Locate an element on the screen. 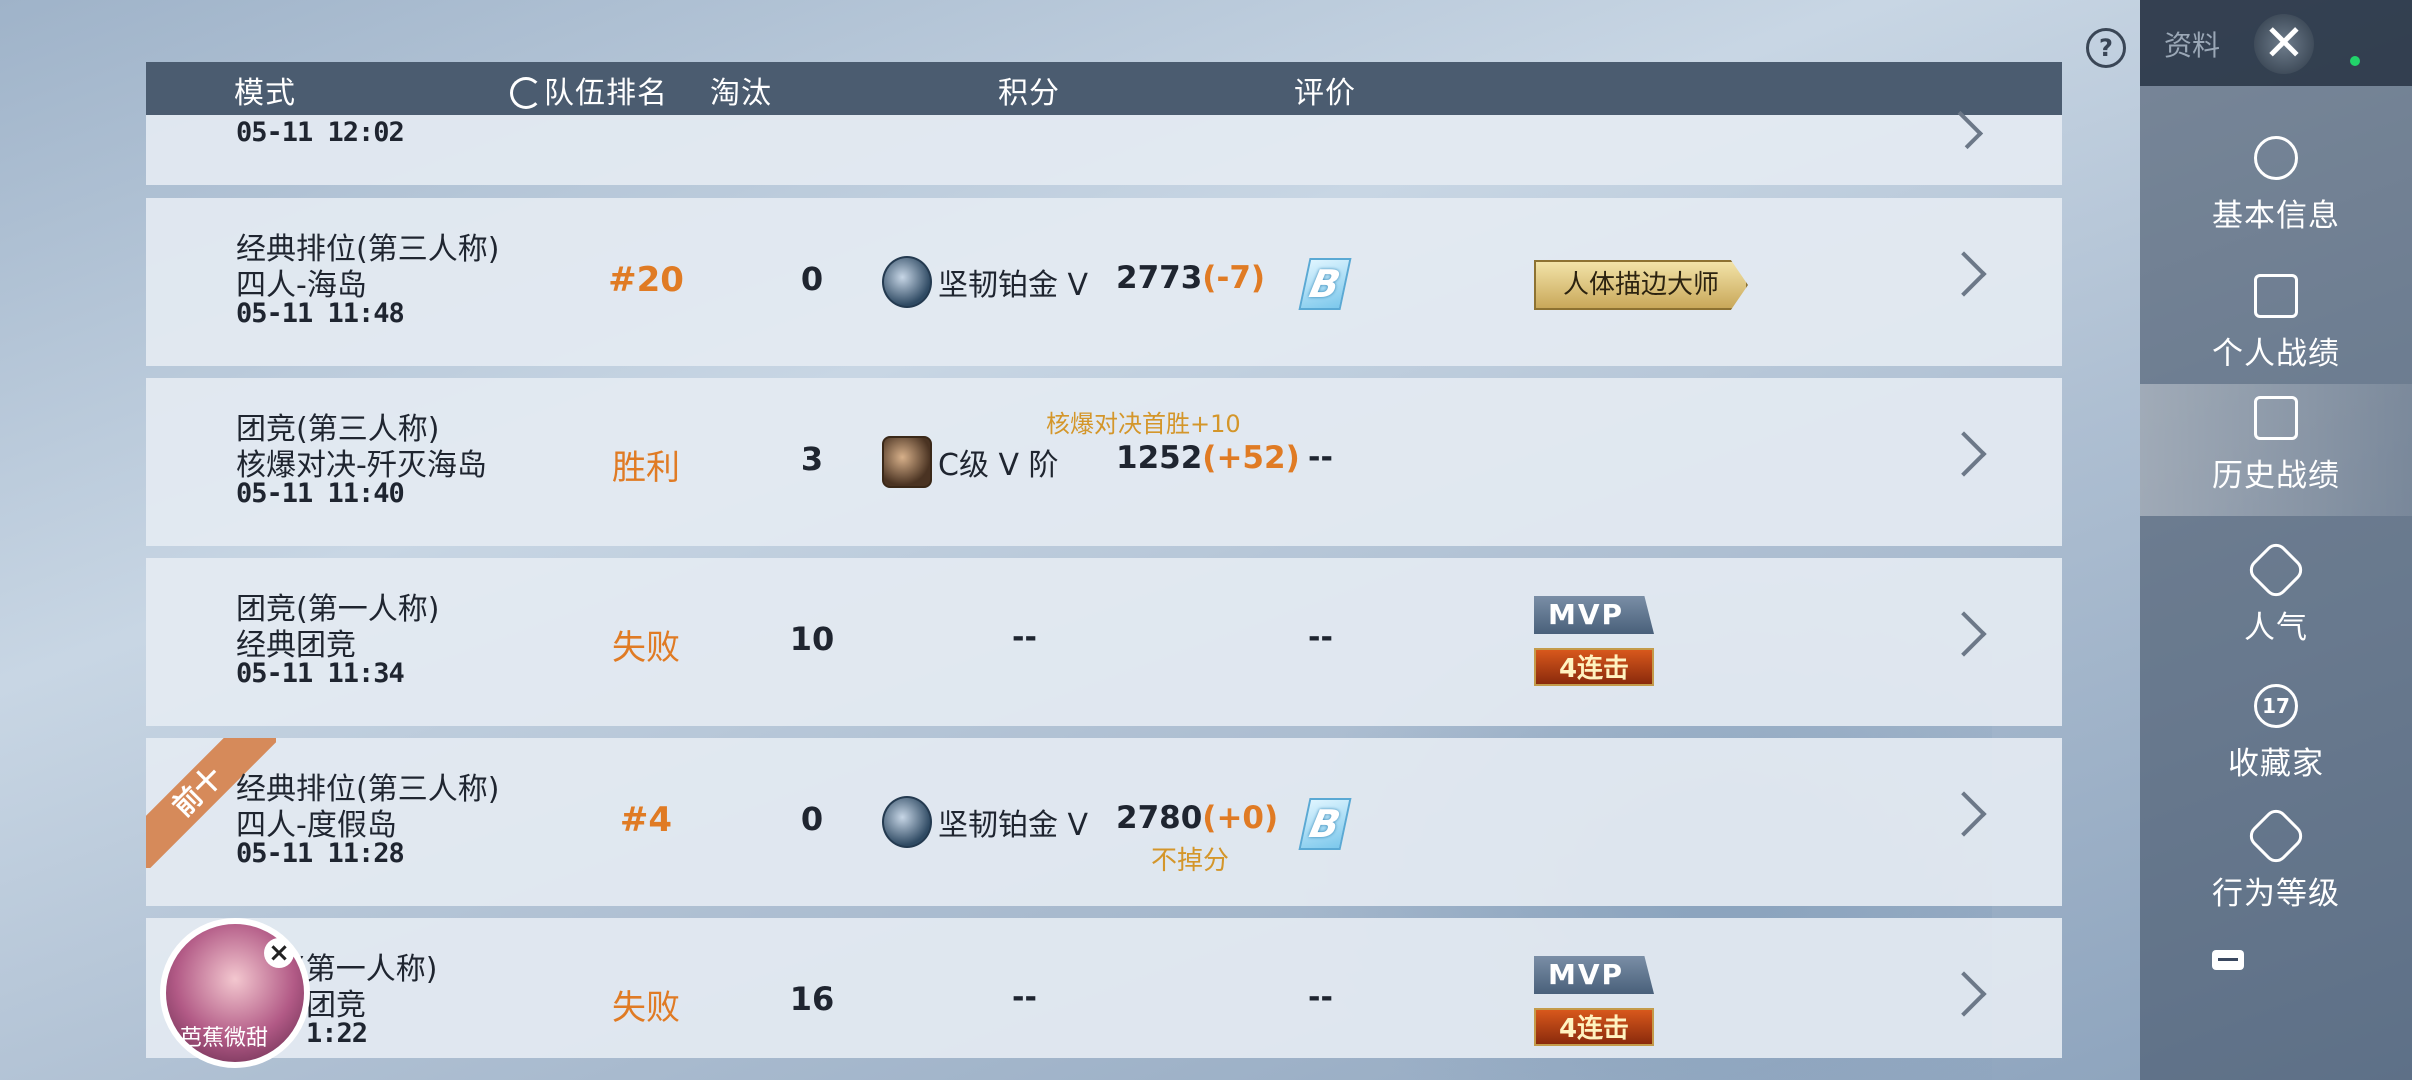  match-time: 05-11 11:48 is located at coordinates (320, 313).